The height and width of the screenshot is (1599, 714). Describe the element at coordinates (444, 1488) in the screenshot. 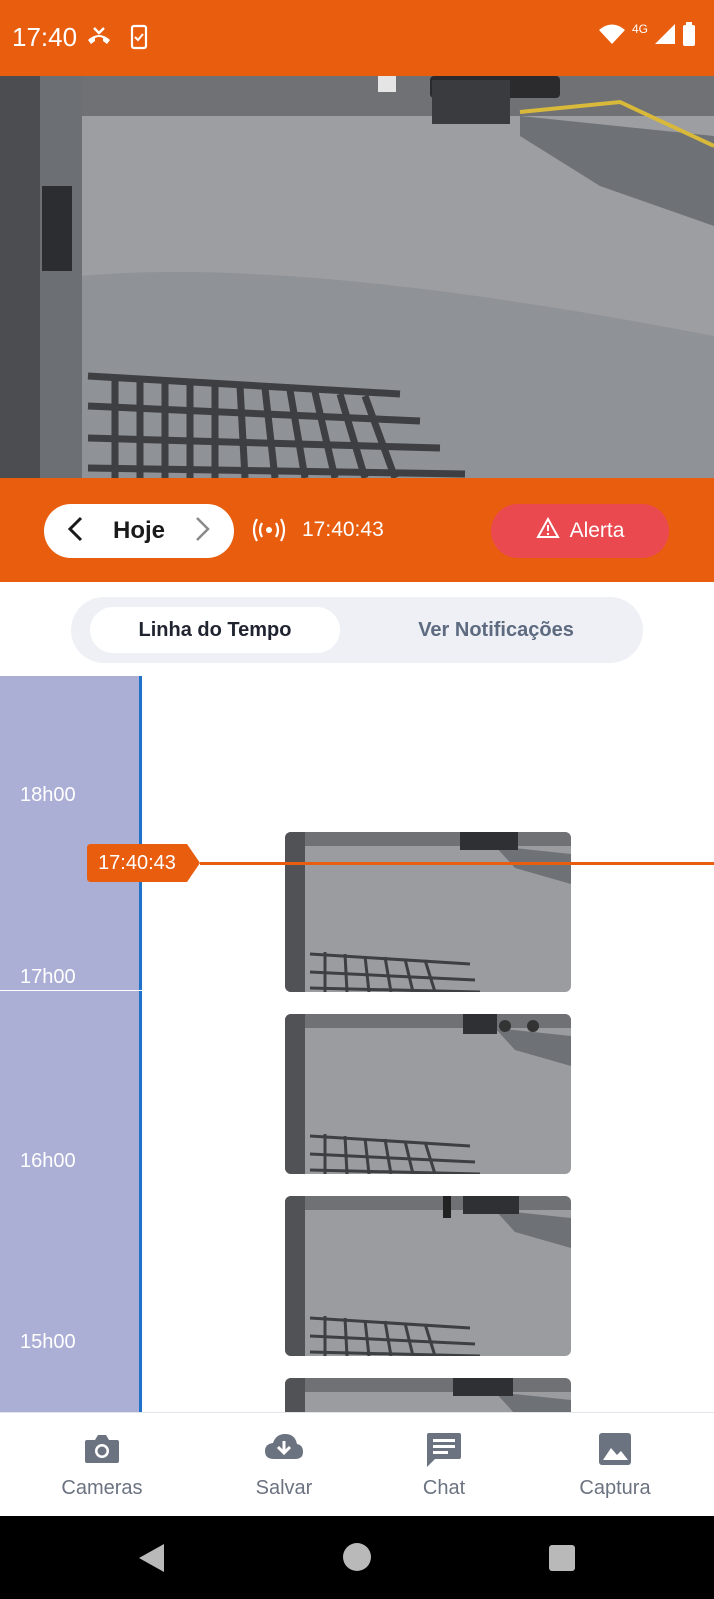

I see `nav-label: Chat` at that location.